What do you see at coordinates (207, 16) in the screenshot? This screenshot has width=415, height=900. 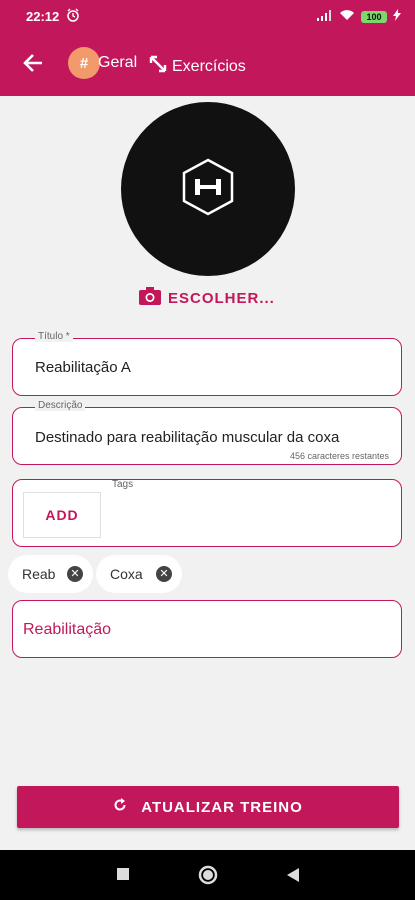 I see `status-bar: 22:12 100` at bounding box center [207, 16].